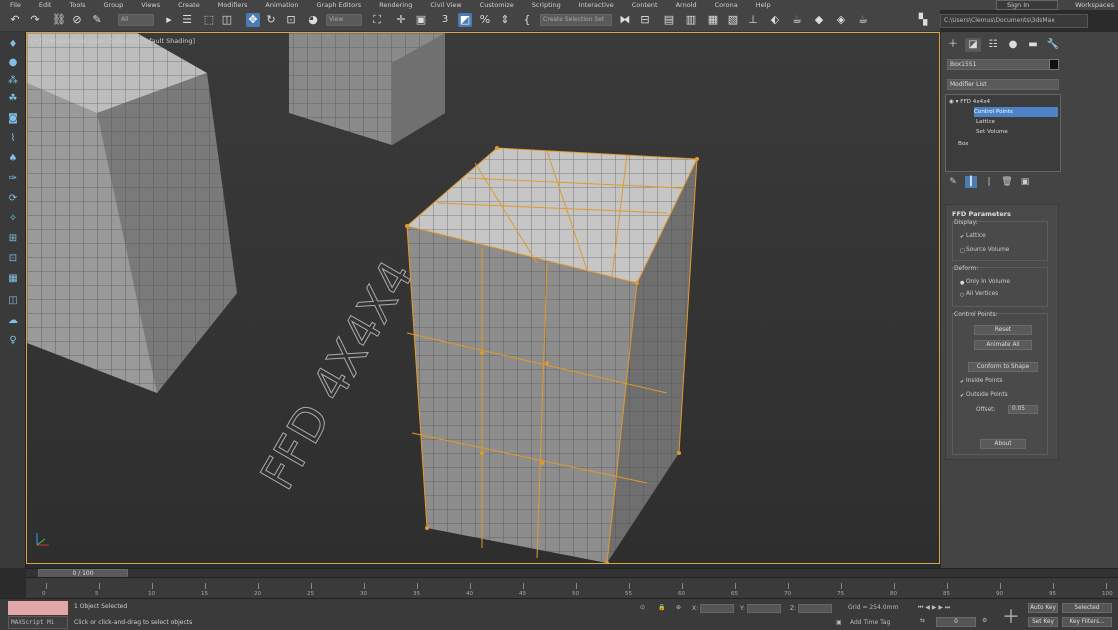 The height and width of the screenshot is (630, 1118). I want to click on effect-icon: ✧, so click(13, 219).